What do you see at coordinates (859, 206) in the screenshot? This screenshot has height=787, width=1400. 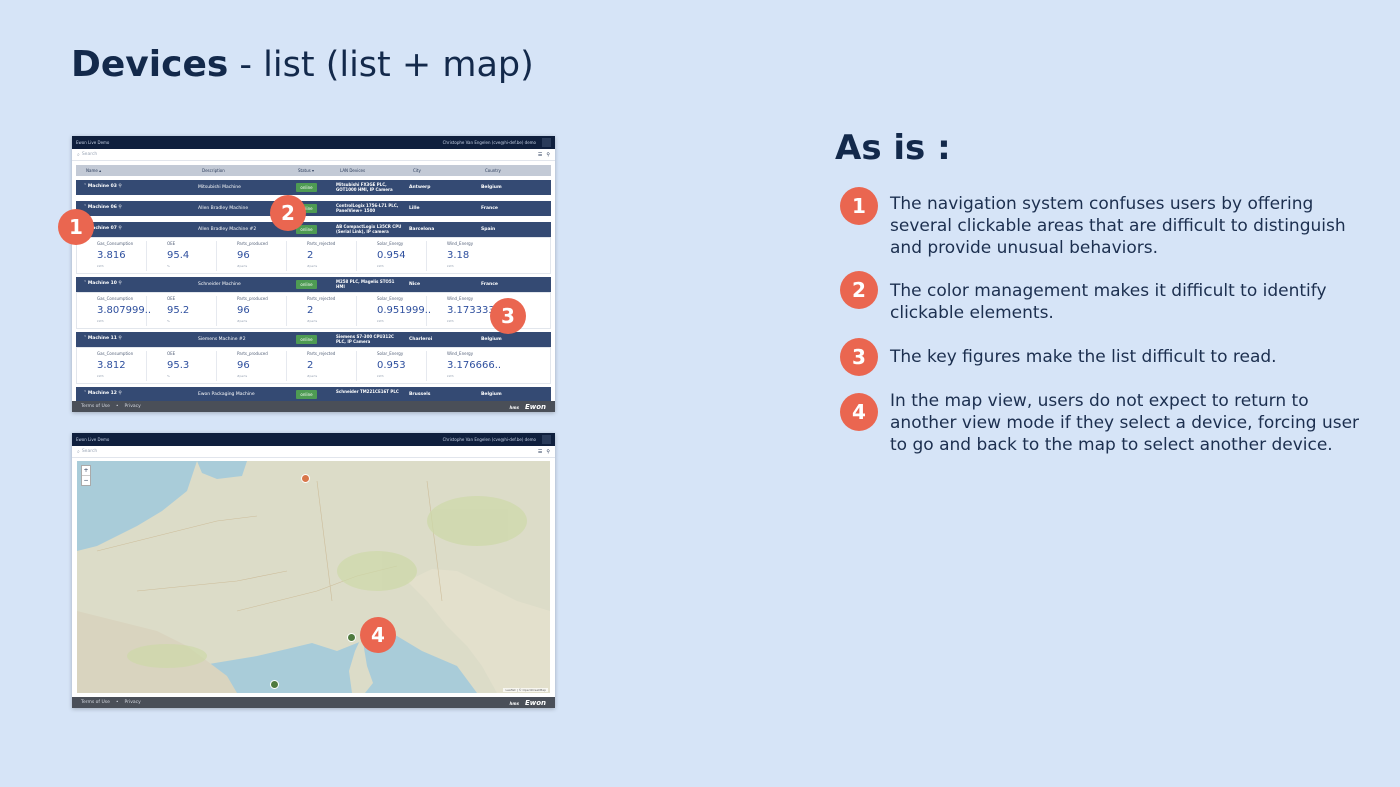 I see `issue-badge-1: 1` at bounding box center [859, 206].